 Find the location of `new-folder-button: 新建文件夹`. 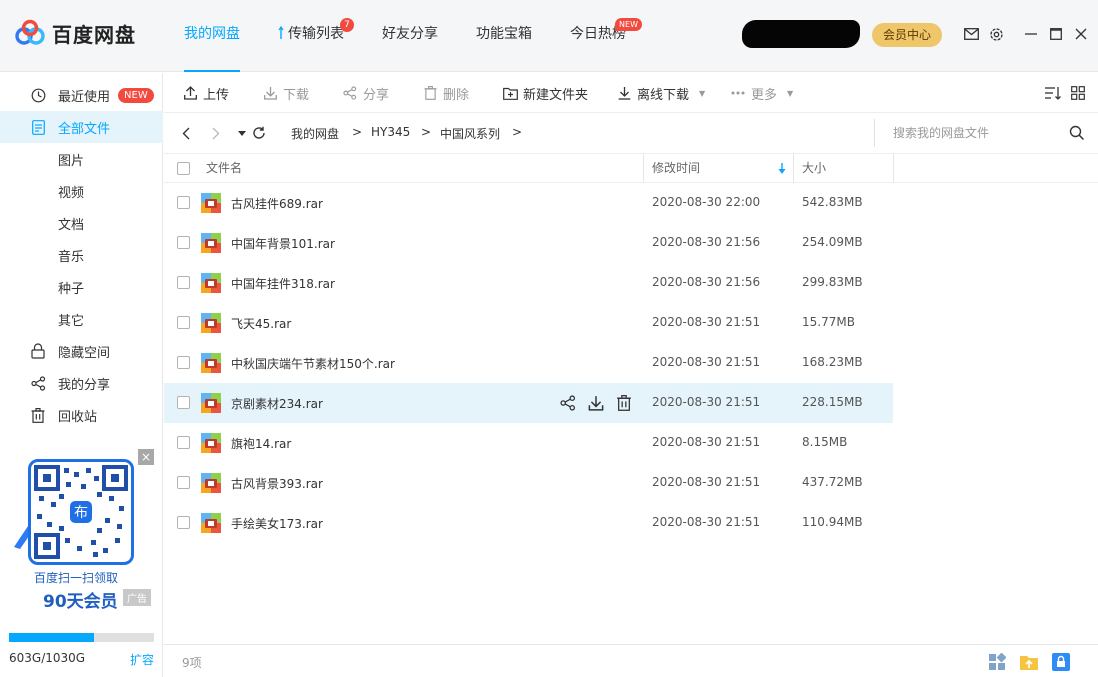

new-folder-button: 新建文件夹 is located at coordinates (545, 93).